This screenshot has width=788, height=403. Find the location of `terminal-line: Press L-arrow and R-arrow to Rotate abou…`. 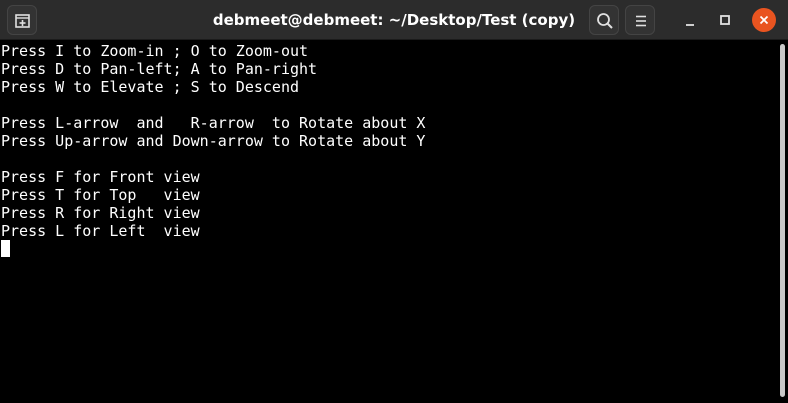

terminal-line: Press L-arrow and R-arrow to Rotate abou… is located at coordinates (213, 123).